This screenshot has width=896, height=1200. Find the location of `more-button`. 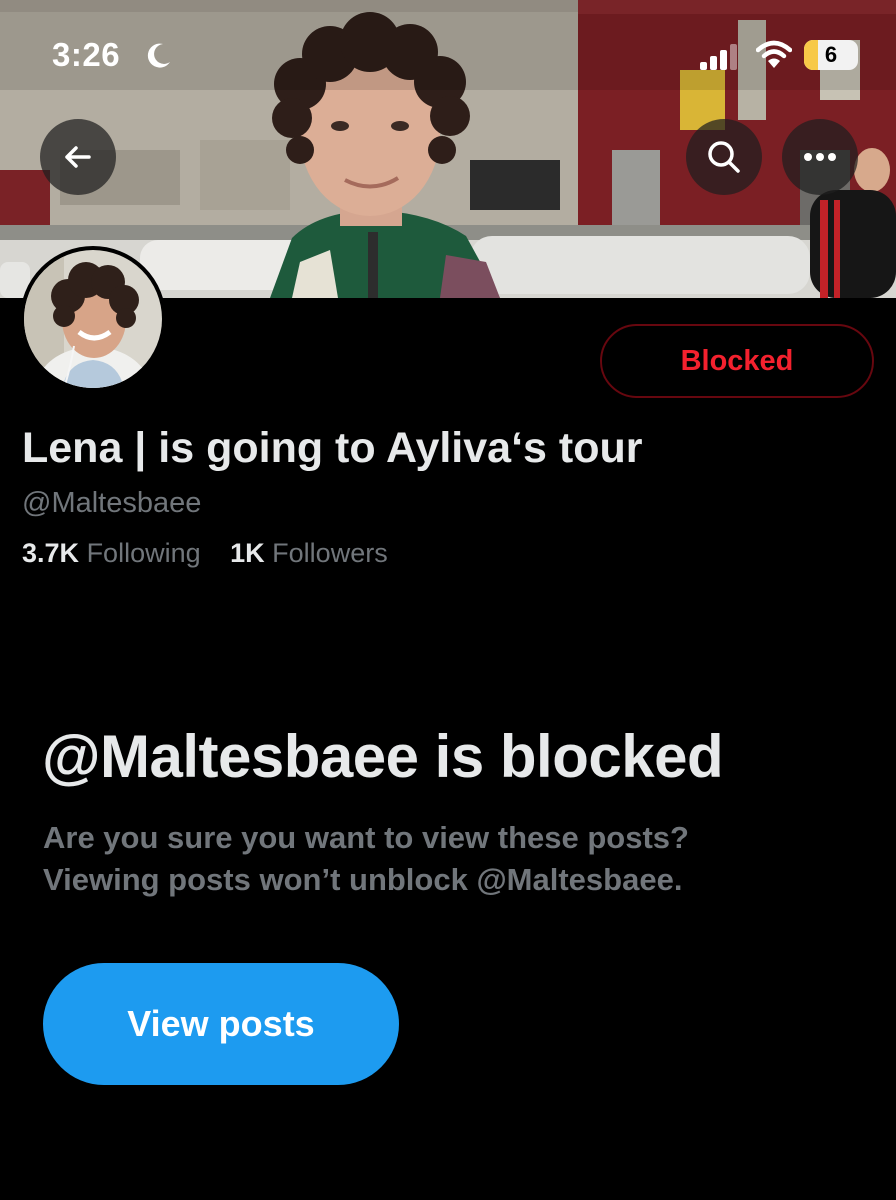

more-button is located at coordinates (820, 157).